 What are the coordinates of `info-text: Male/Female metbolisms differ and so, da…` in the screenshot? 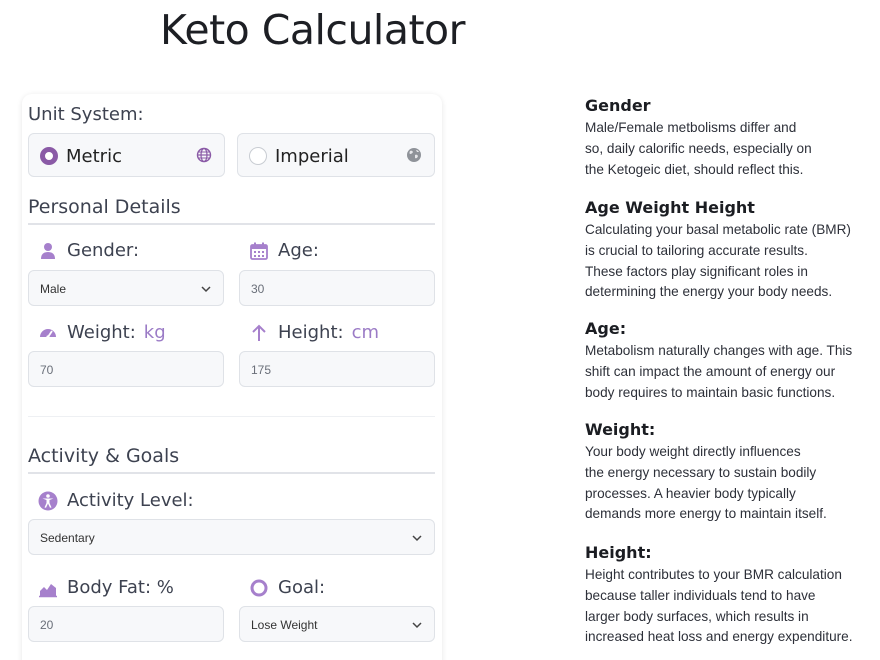 It's located at (698, 148).